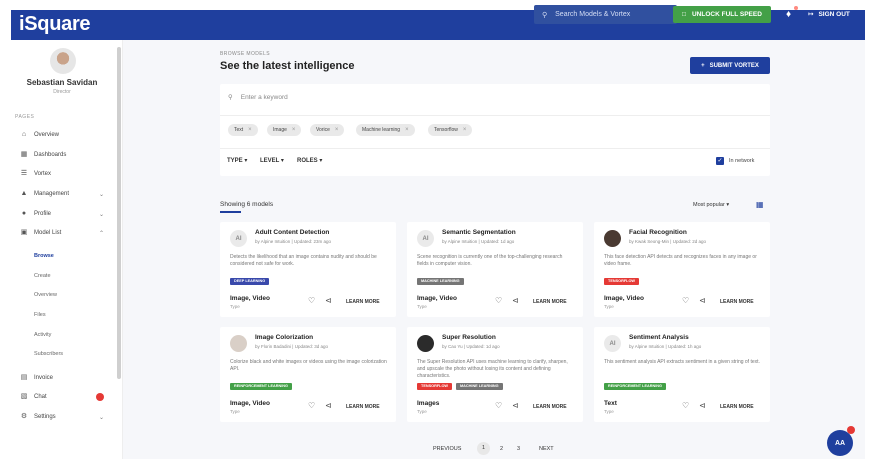  I want to click on sidebar-item-invoice: ▤ Invoice, so click(36, 378).